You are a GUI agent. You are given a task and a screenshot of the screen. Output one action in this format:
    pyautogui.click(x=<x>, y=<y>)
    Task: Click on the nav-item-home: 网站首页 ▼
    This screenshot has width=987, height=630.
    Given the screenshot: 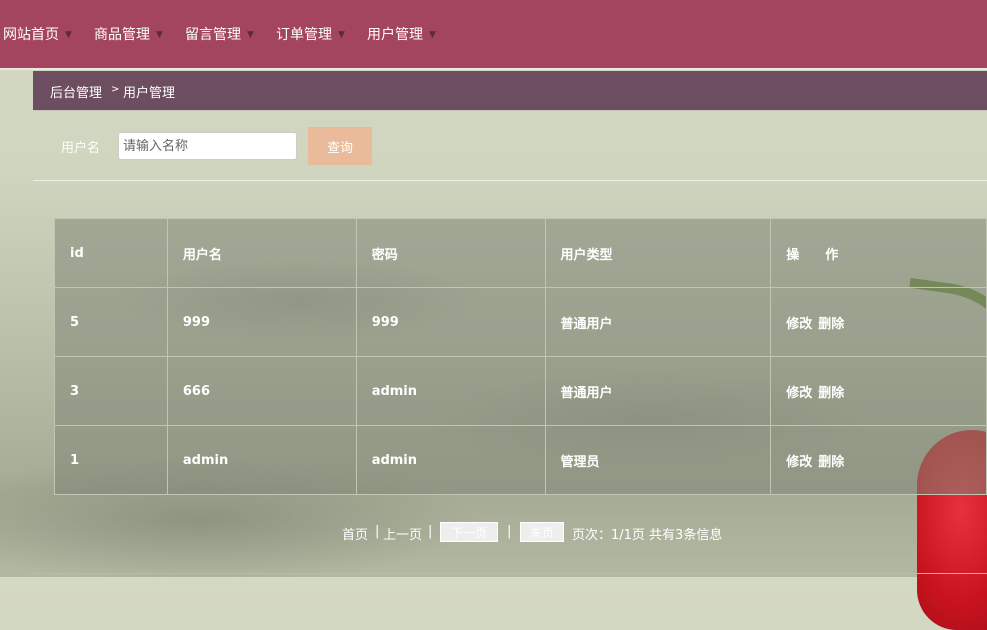 What is the action you would take?
    pyautogui.click(x=37, y=34)
    